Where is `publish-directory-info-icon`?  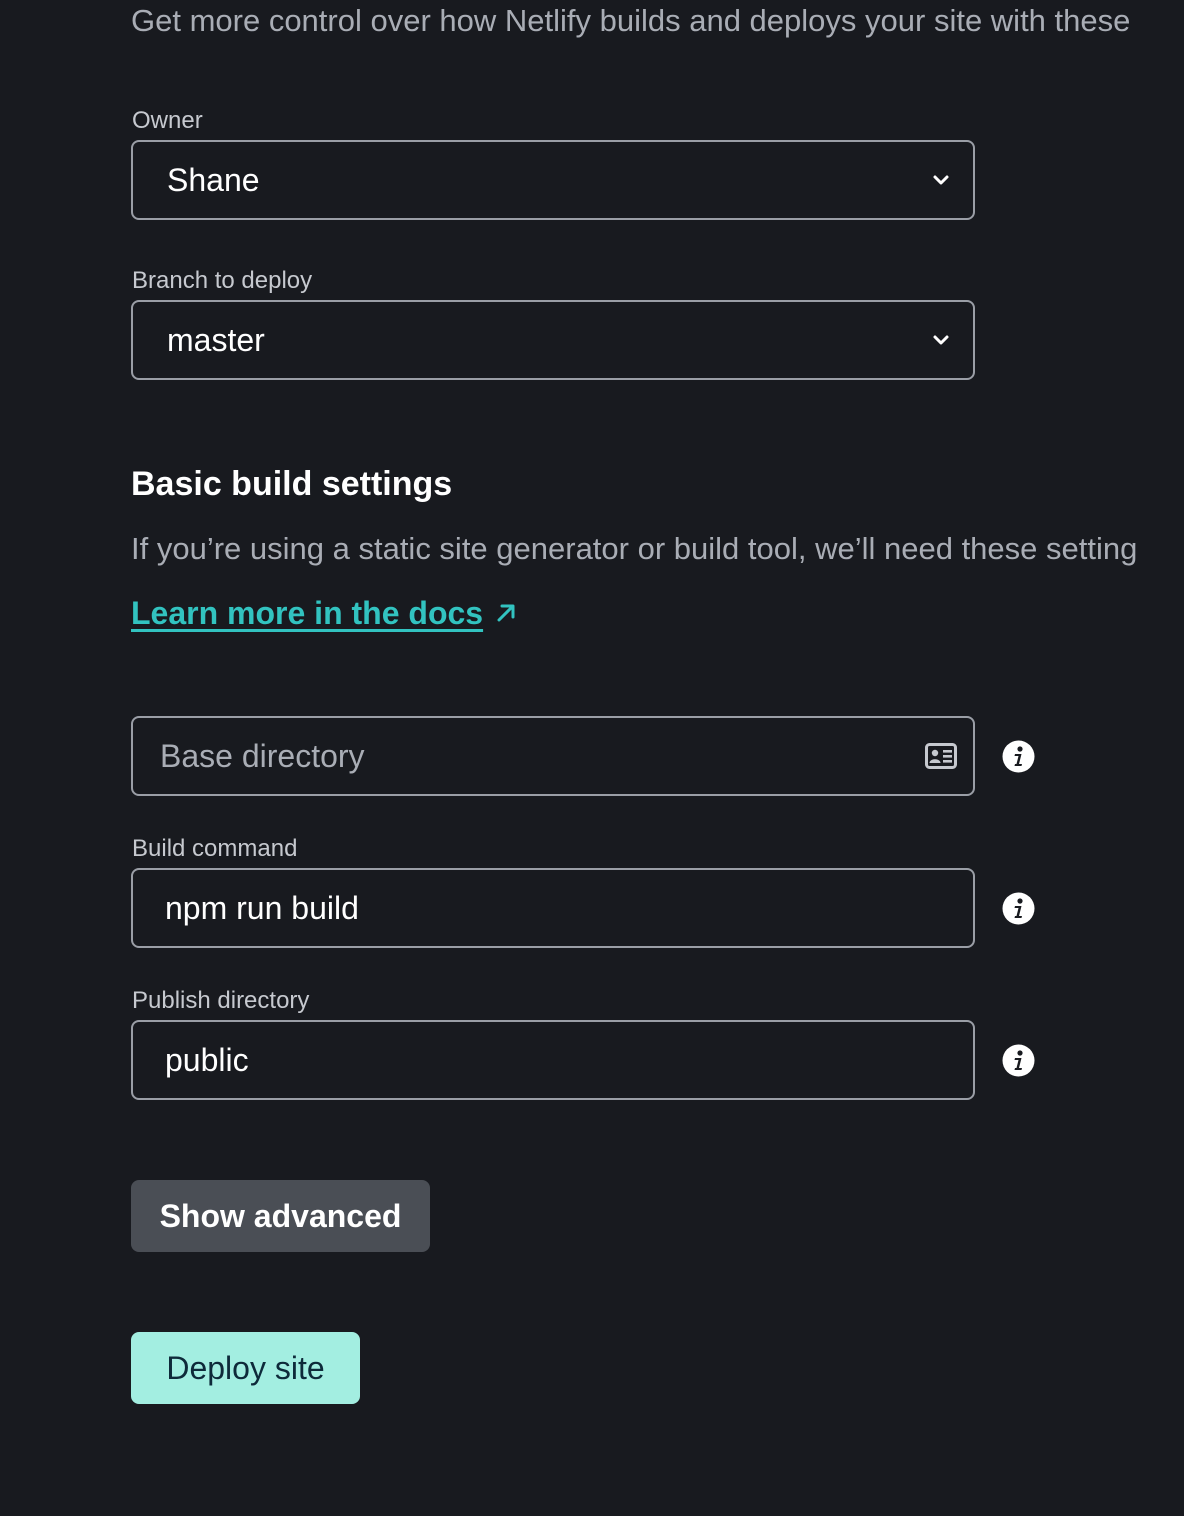 publish-directory-info-icon is located at coordinates (1018, 1060).